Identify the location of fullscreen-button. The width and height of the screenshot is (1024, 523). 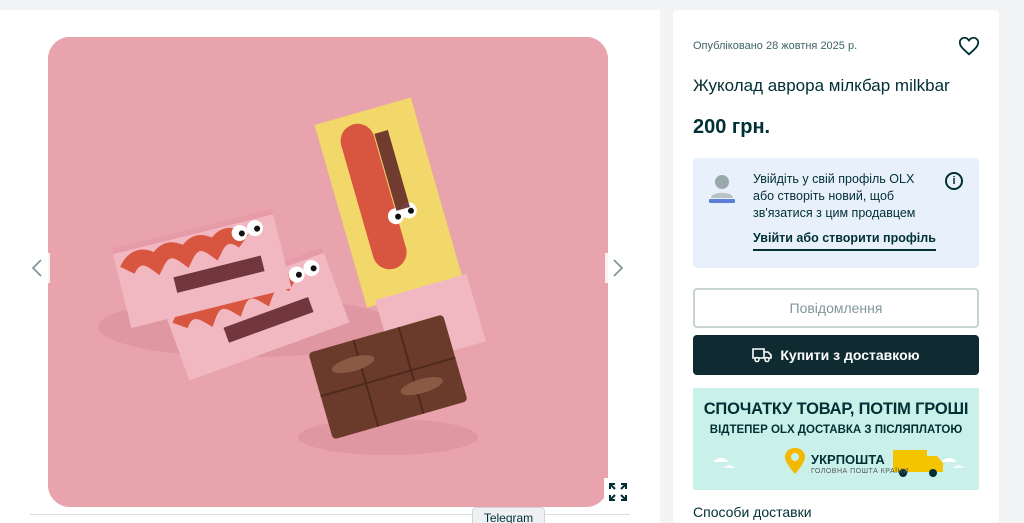
(618, 492).